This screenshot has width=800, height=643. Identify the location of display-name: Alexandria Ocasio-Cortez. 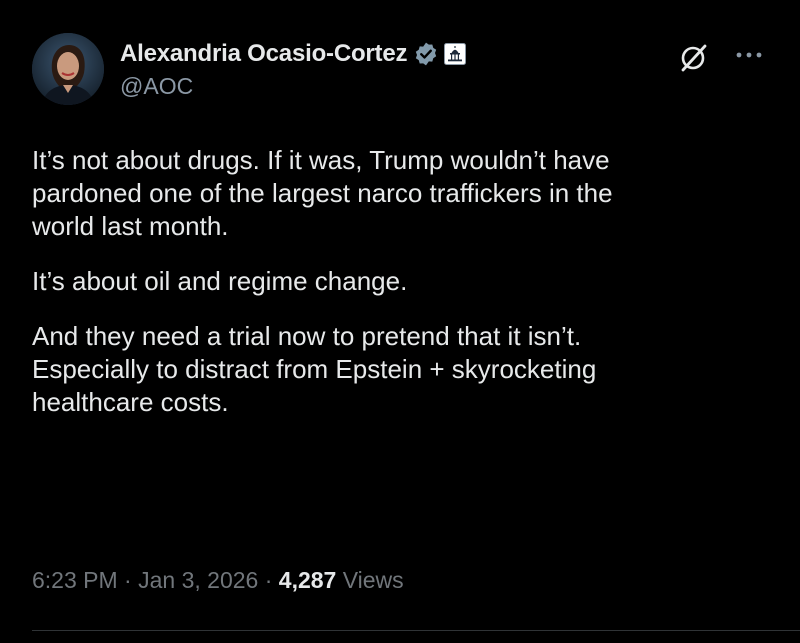
(263, 54).